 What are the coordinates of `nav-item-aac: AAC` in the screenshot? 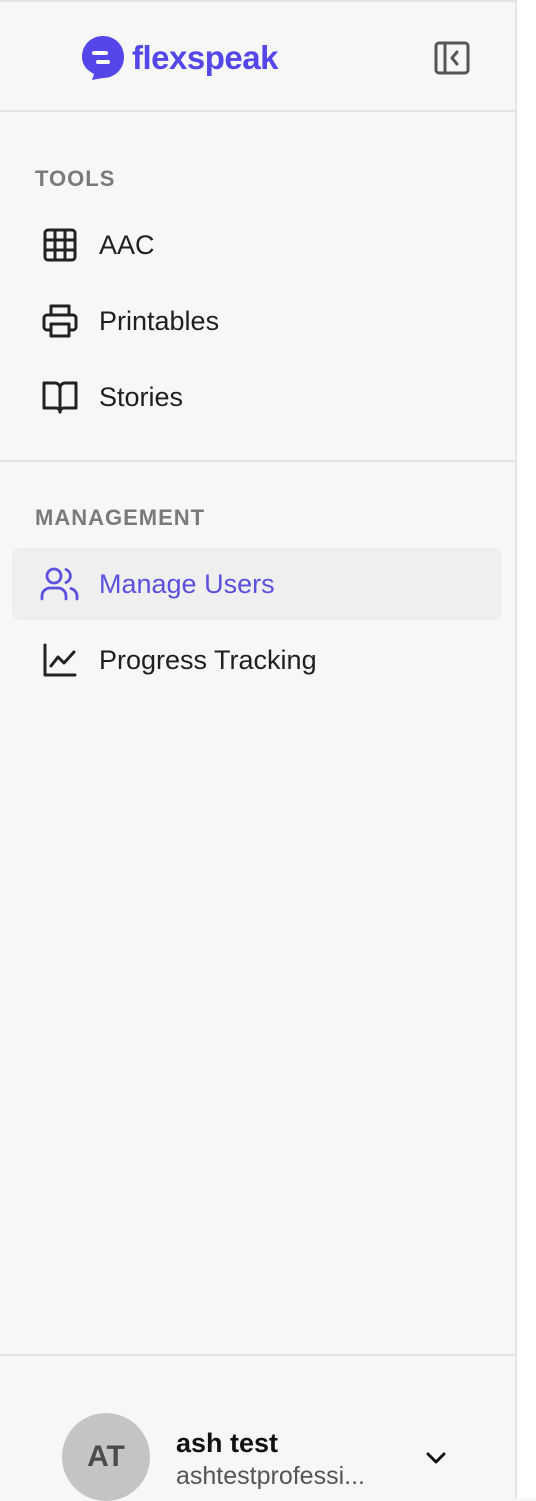 It's located at (257, 245).